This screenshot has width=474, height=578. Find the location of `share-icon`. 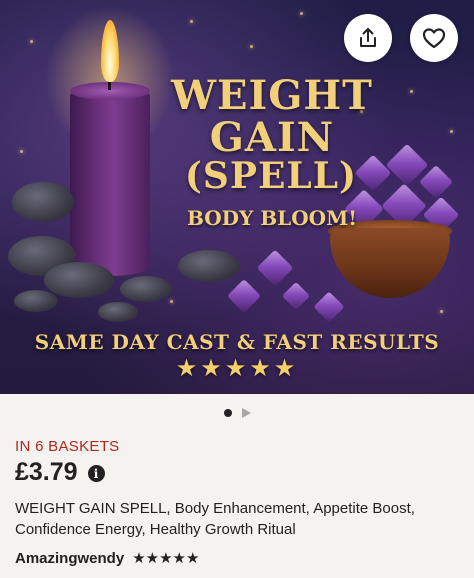

share-icon is located at coordinates (368, 37).